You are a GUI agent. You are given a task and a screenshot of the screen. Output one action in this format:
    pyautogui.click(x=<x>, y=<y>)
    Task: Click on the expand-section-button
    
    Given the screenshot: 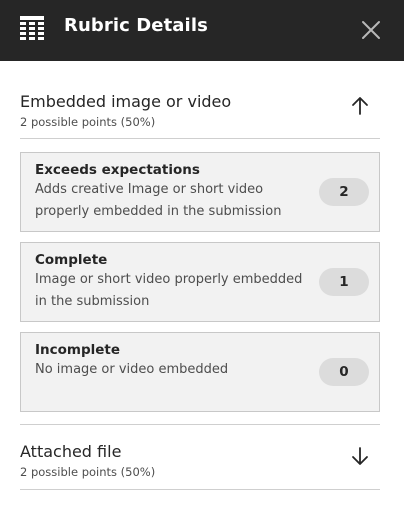 What is the action you would take?
    pyautogui.click(x=360, y=456)
    